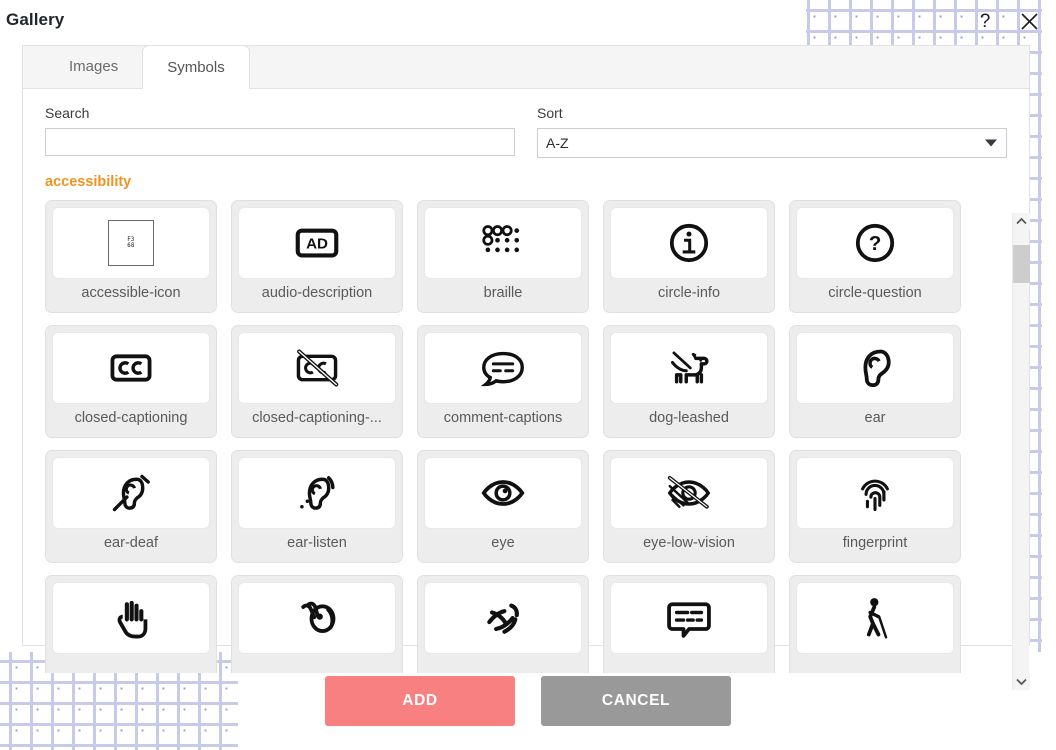 This screenshot has height=750, width=1056. Describe the element at coordinates (689, 368) in the screenshot. I see `dog-leashed-icon` at that location.